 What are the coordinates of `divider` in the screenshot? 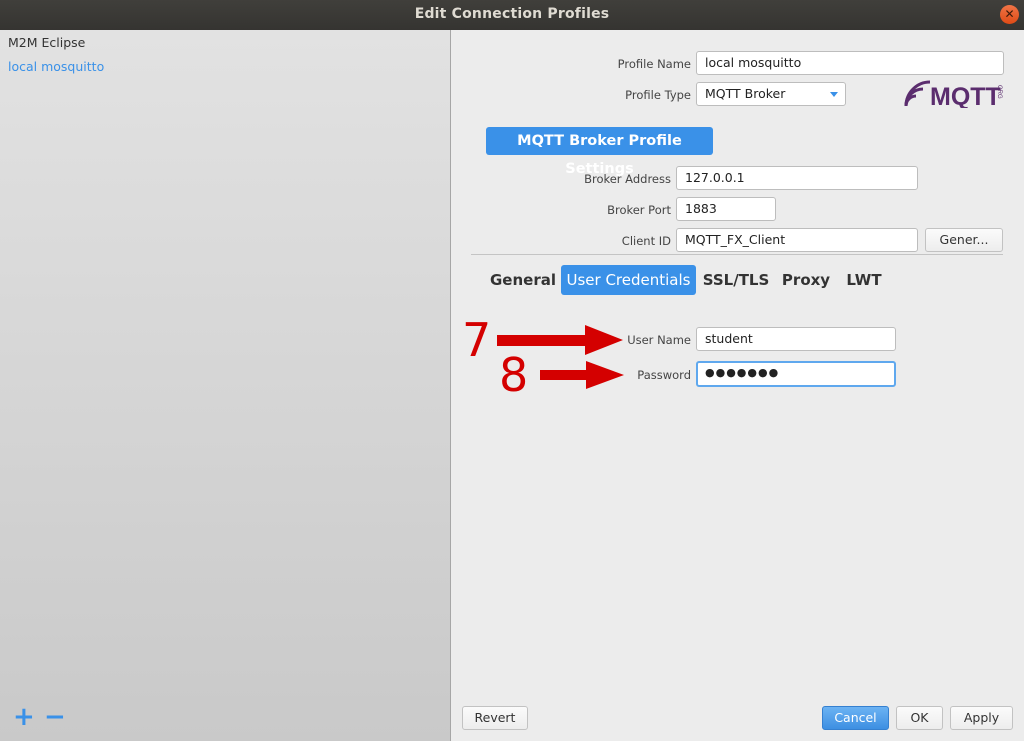 It's located at (737, 254).